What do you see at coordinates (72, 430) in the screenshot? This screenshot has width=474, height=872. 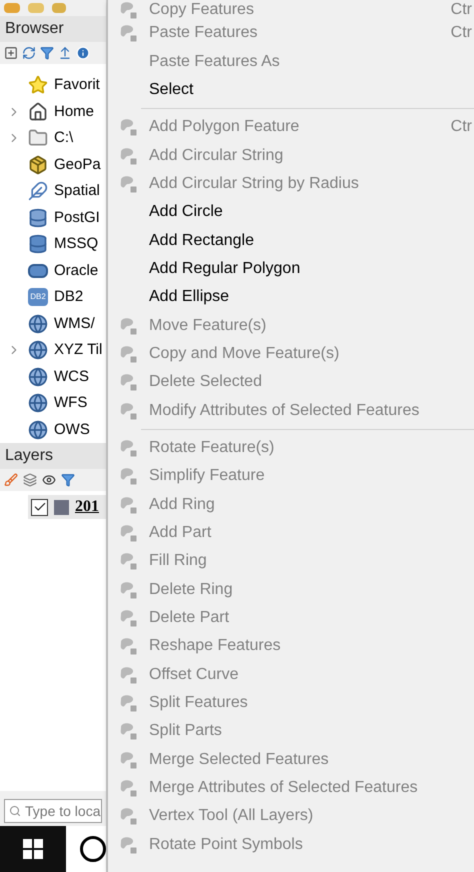 I see `tree-item-label: OWS` at bounding box center [72, 430].